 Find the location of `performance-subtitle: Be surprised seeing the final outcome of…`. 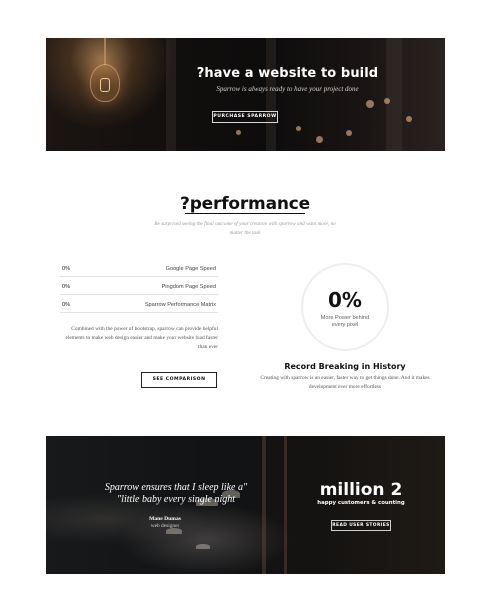

performance-subtitle: Be surprised seeing the final outcome of… is located at coordinates (245, 228).